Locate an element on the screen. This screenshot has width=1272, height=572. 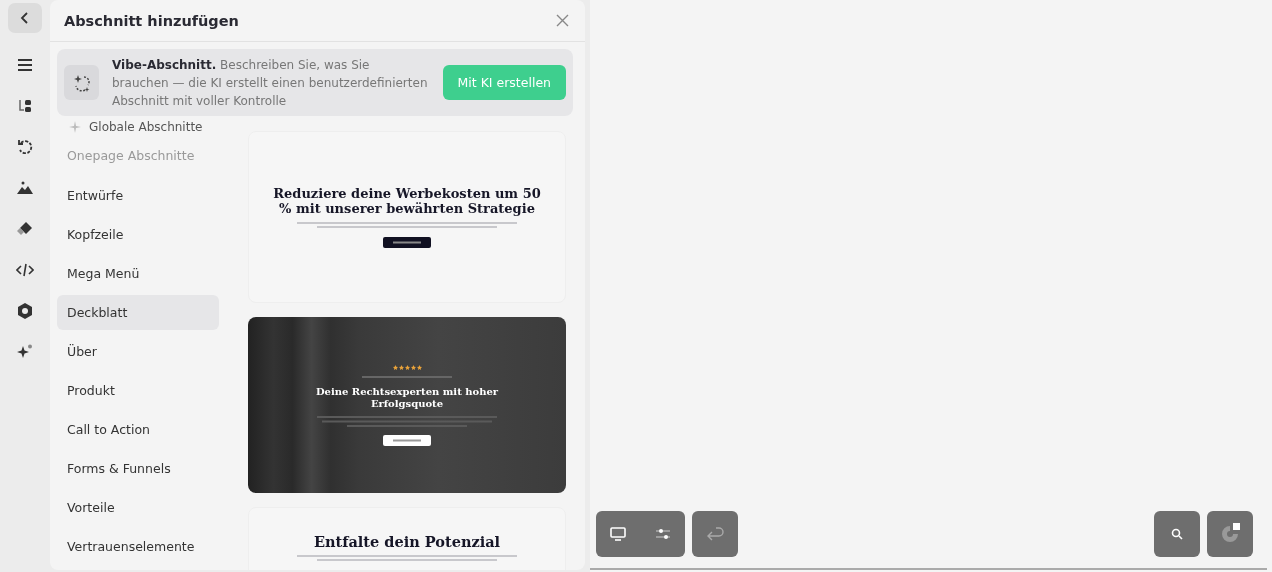
ai-section-icon is located at coordinates (81, 82).